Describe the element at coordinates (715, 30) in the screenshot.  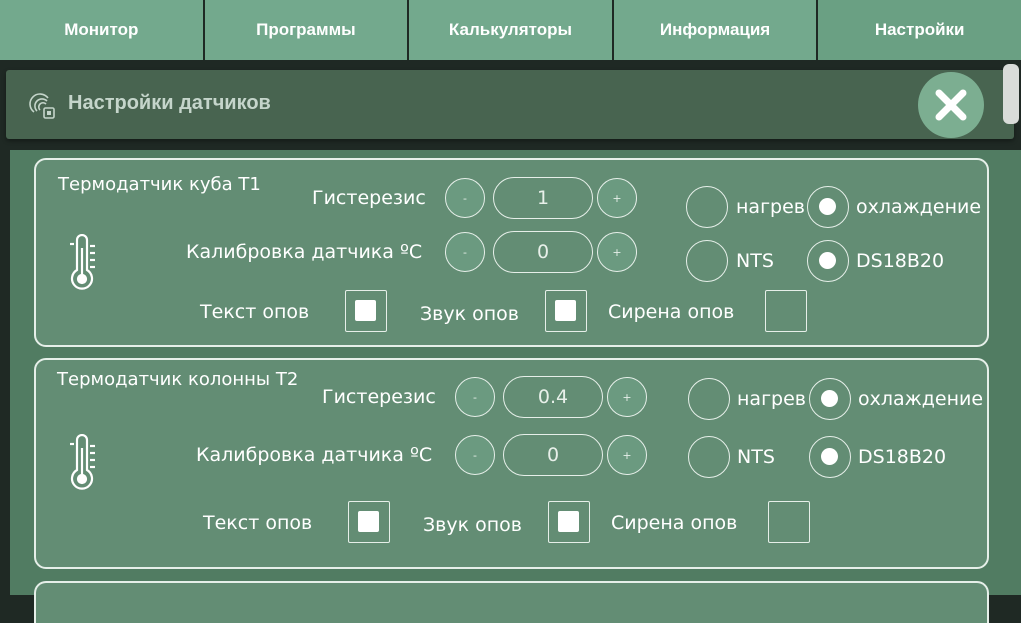
I see `tab-information: Информация` at that location.